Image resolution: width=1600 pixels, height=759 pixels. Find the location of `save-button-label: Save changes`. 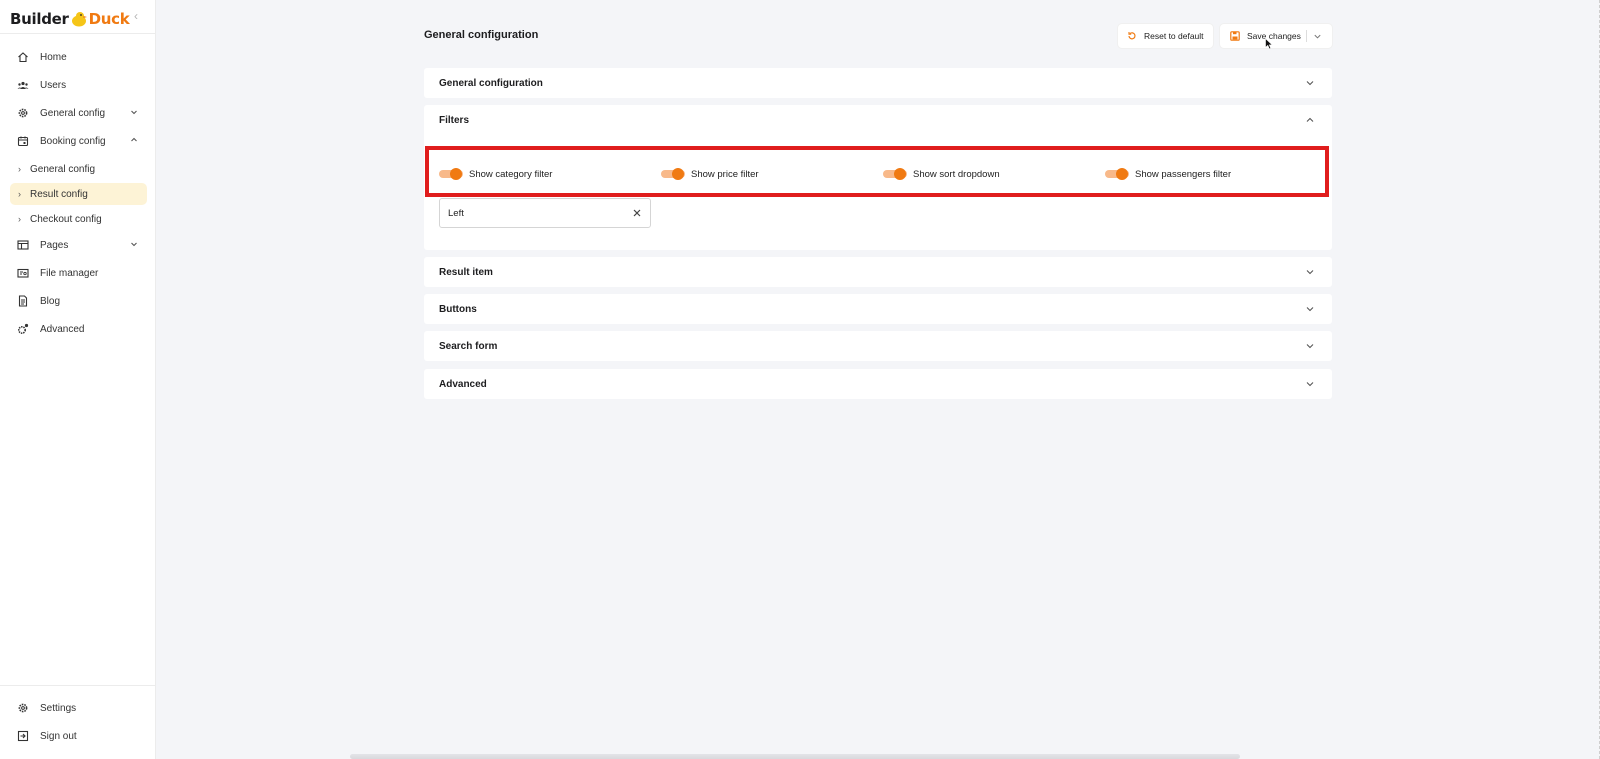

save-button-label: Save changes is located at coordinates (1274, 36).